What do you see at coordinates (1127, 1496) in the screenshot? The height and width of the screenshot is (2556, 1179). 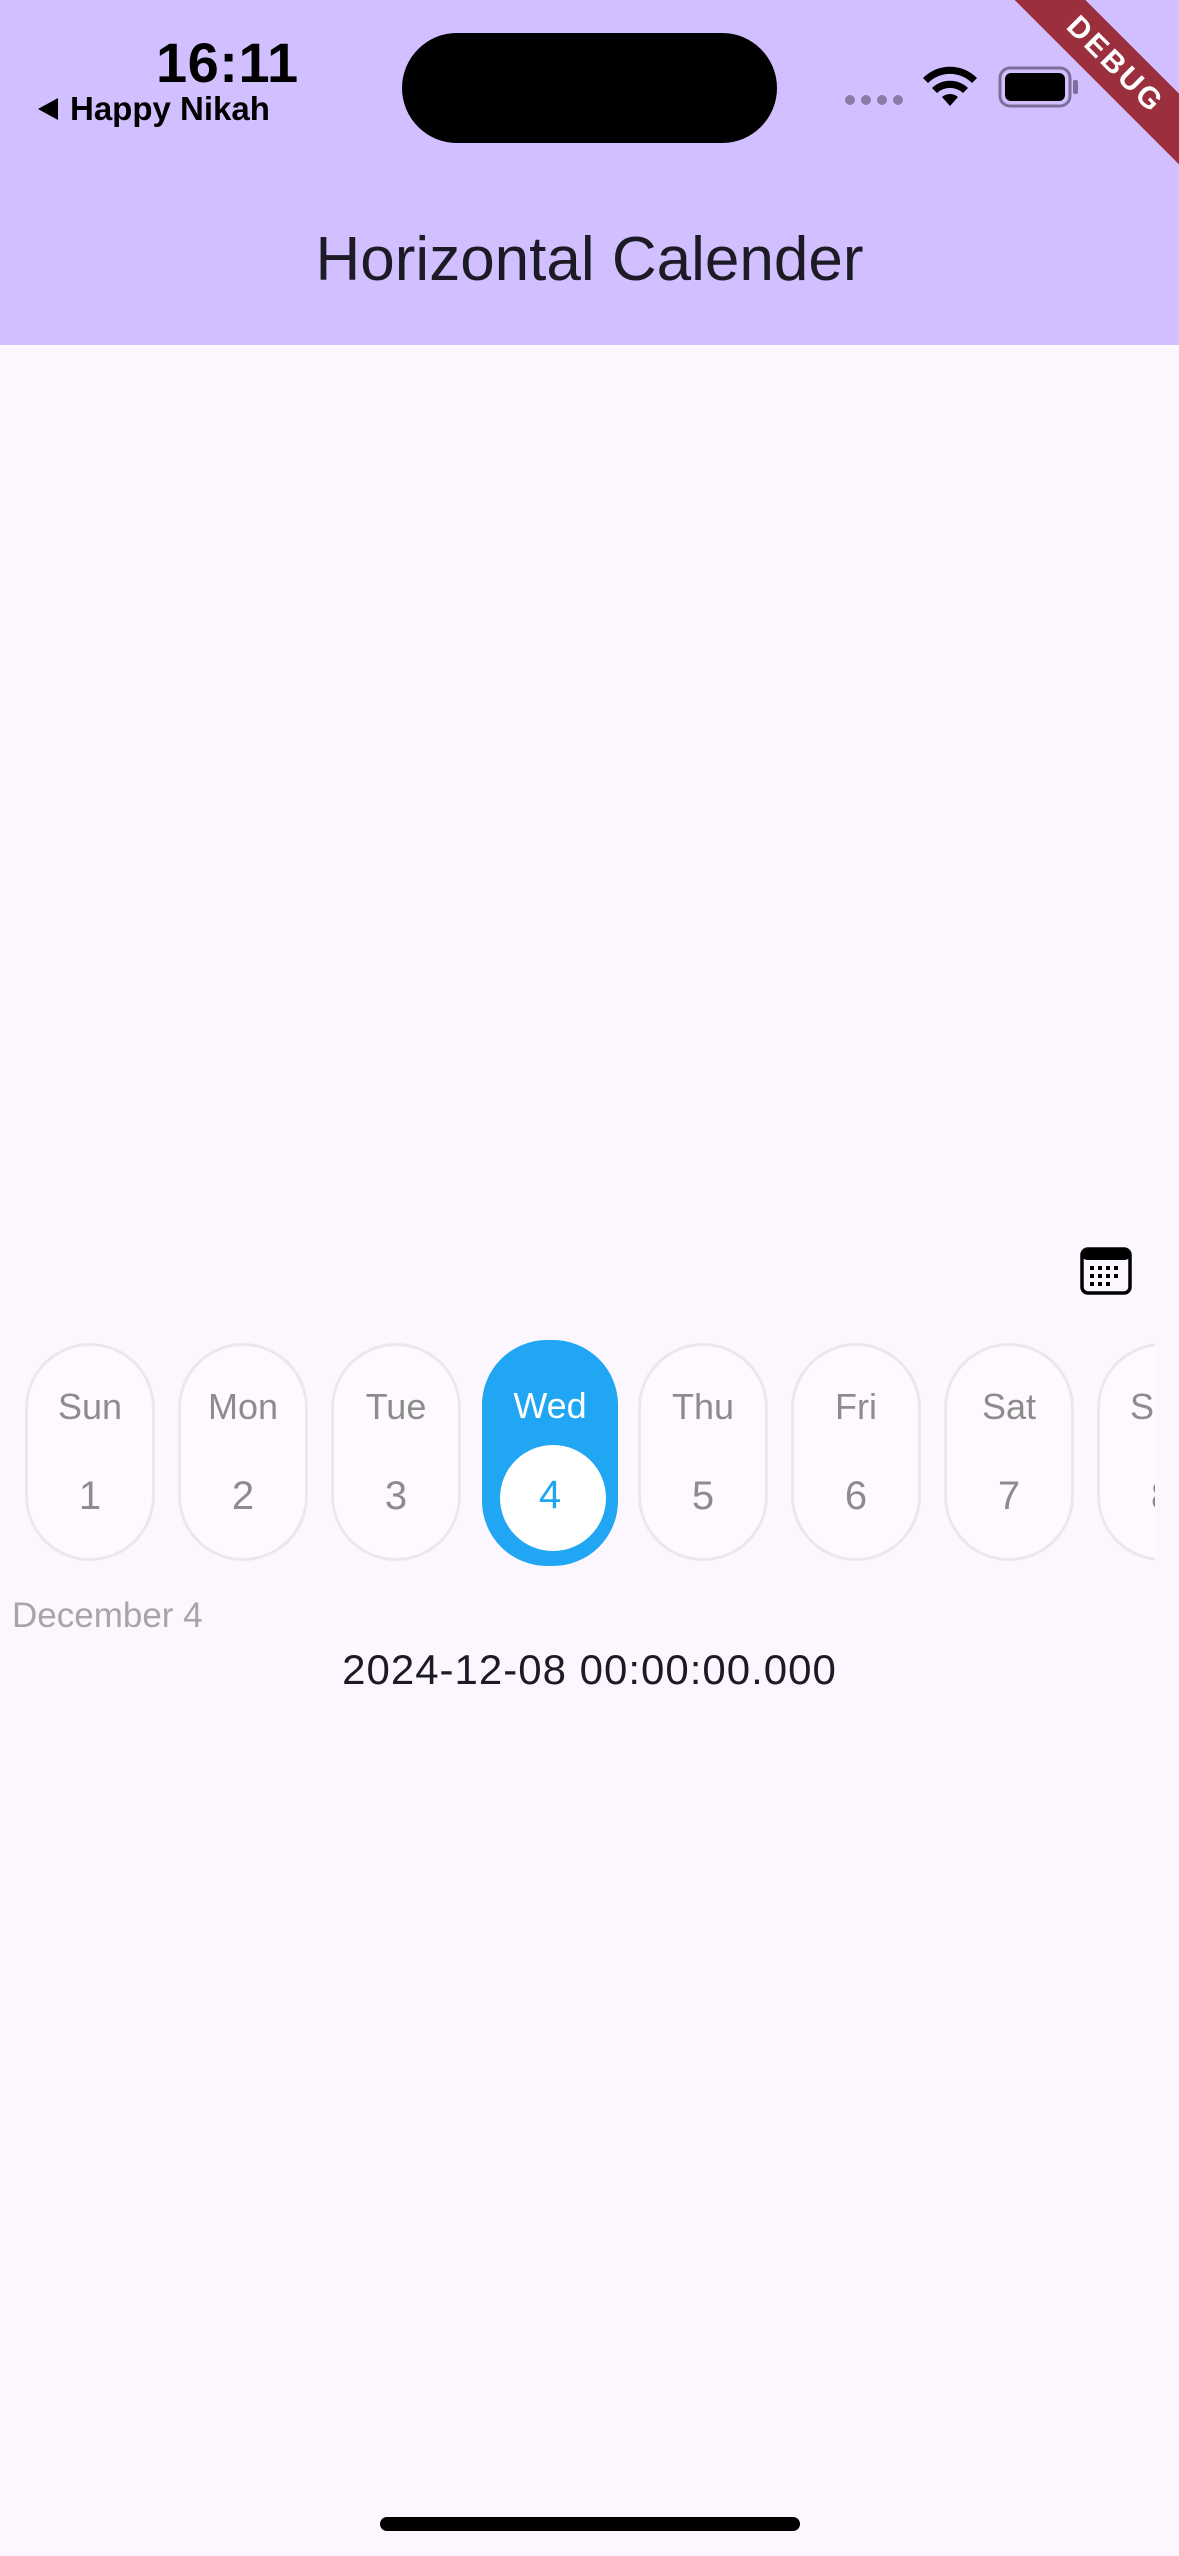 I see `day-number: 8` at bounding box center [1127, 1496].